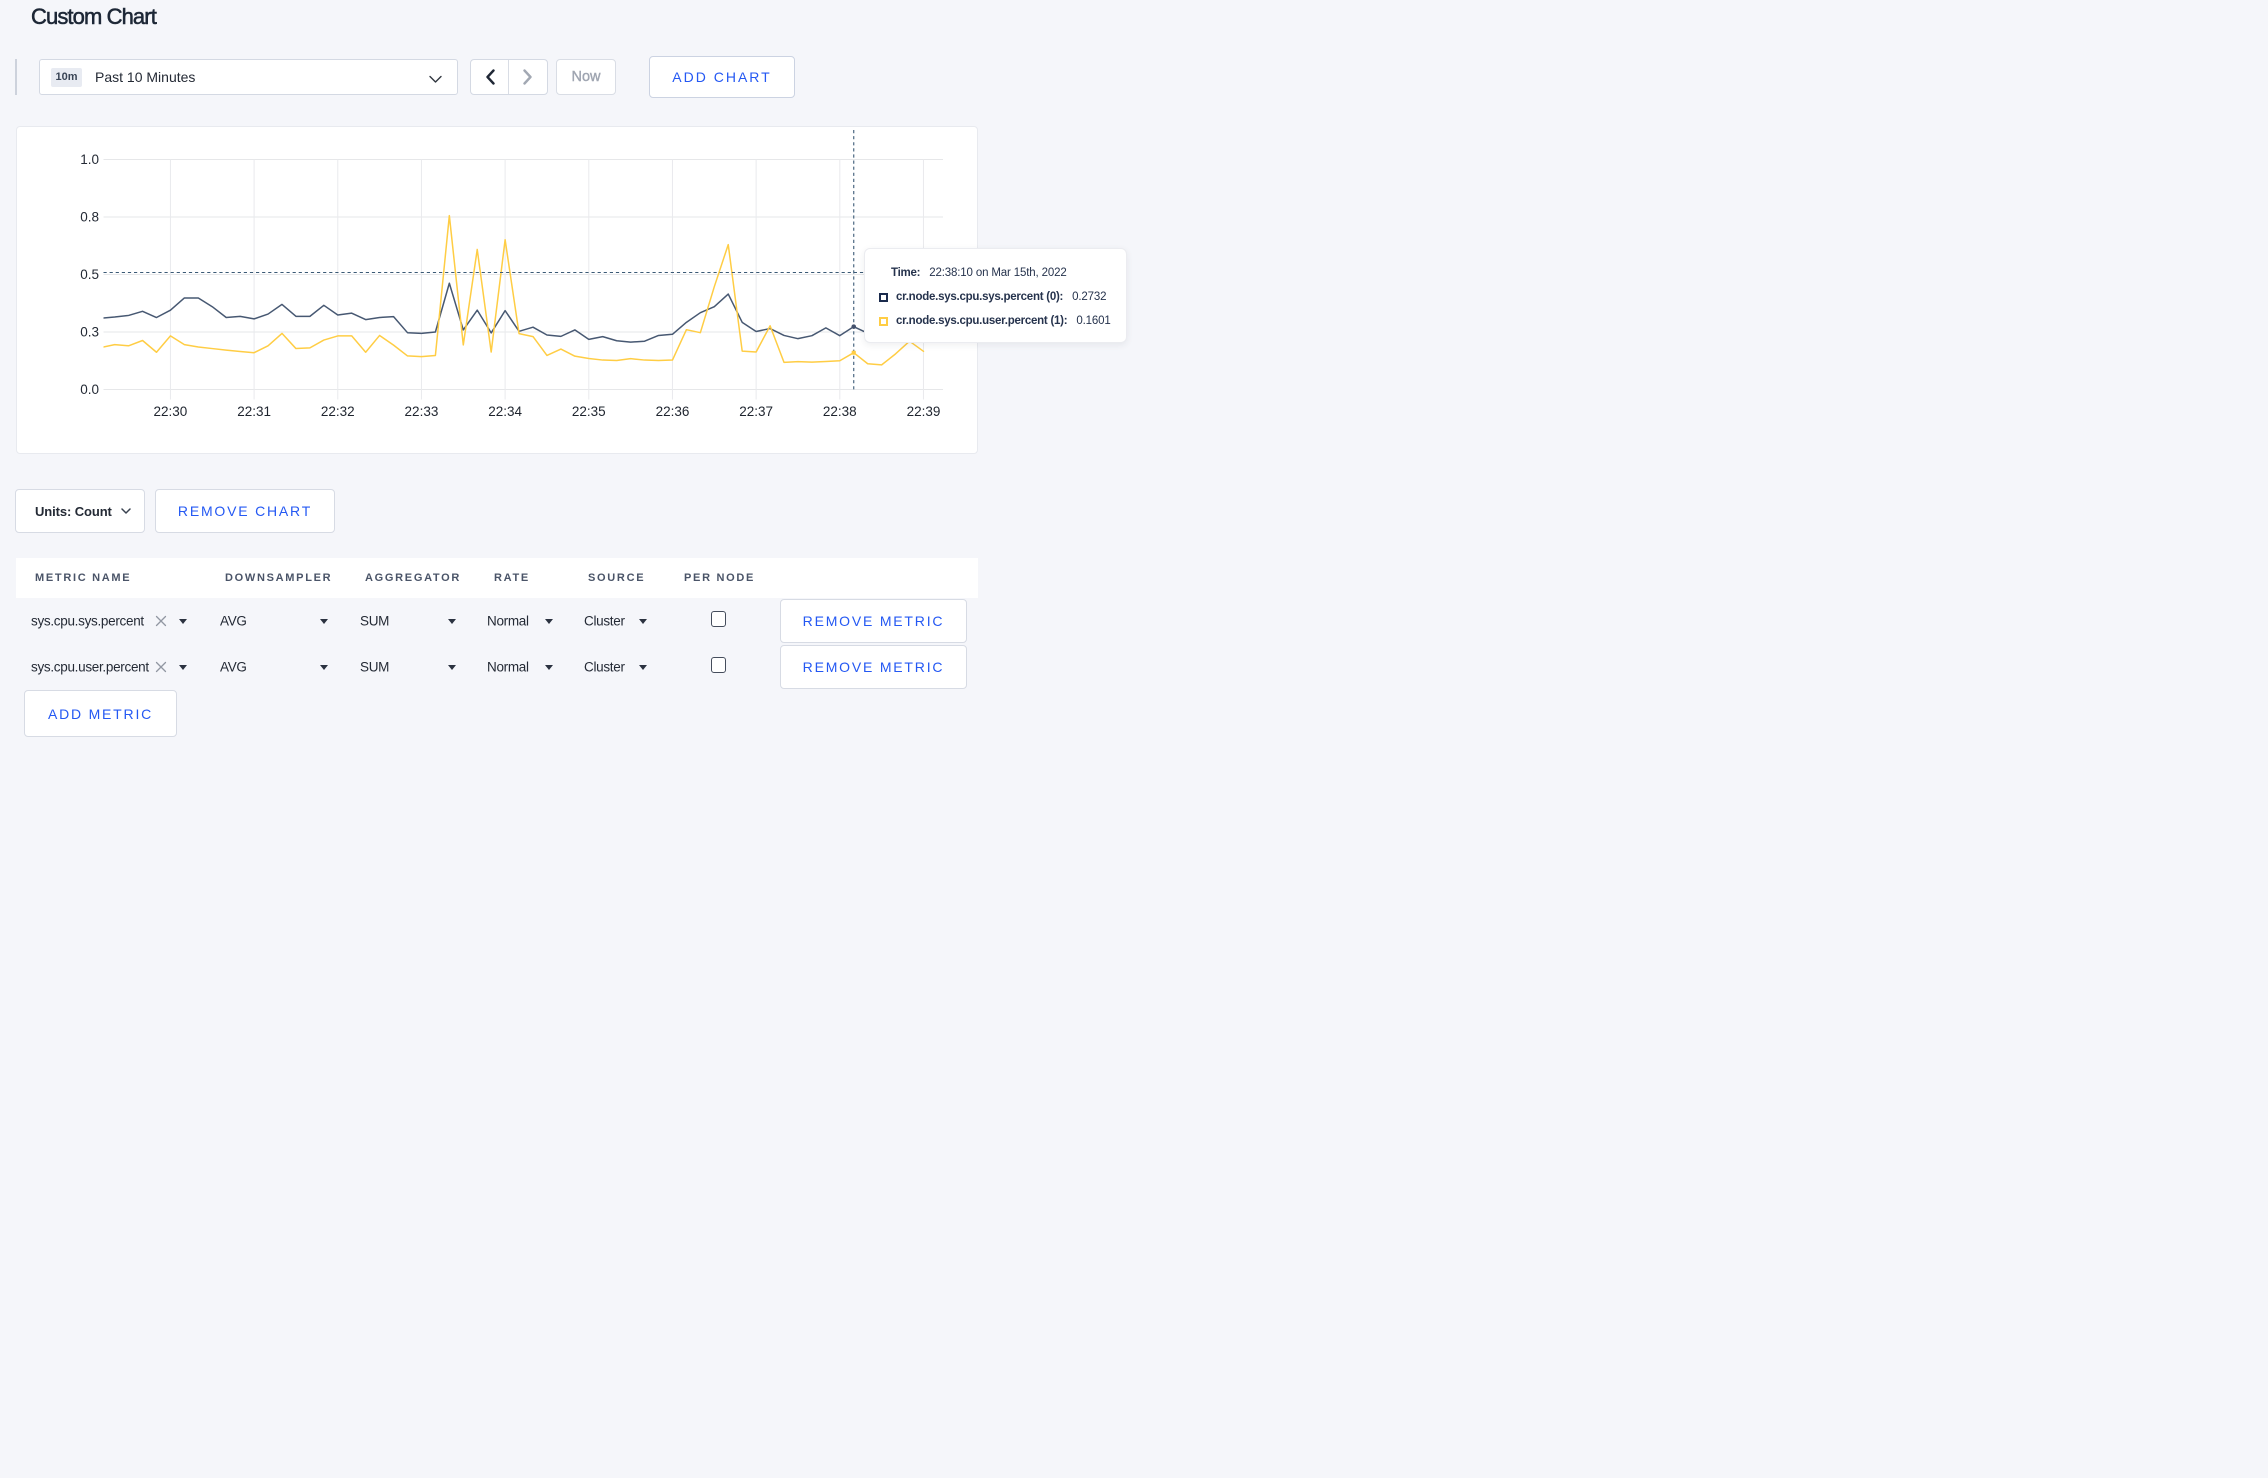 This screenshot has width=2268, height=1478. Describe the element at coordinates (67, 77) in the screenshot. I see `time-range-badge: 10m` at that location.